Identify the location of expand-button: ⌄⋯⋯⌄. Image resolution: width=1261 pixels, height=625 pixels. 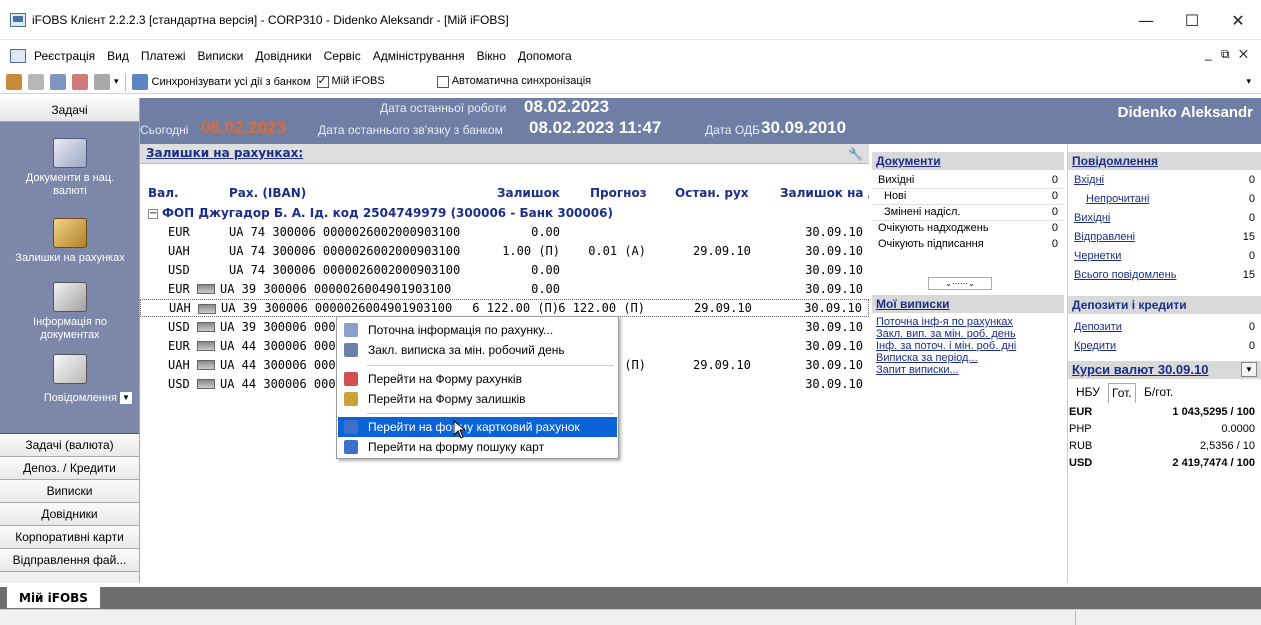
(960, 283).